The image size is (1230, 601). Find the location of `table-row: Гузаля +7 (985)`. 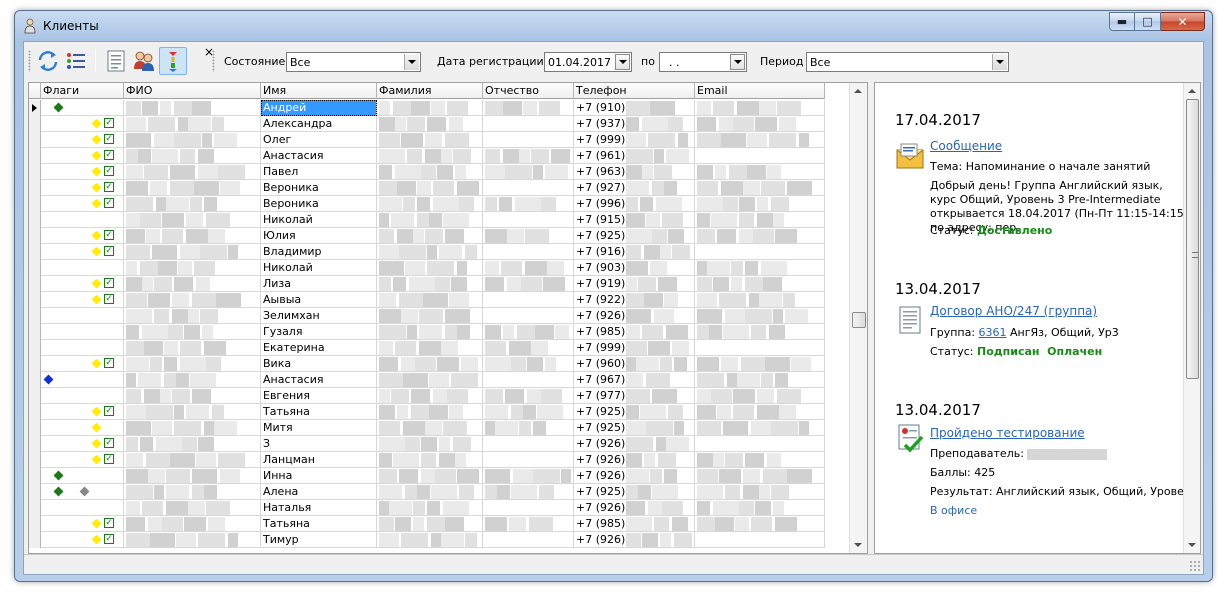

table-row: Гузаля +7 (985) is located at coordinates (427, 332).